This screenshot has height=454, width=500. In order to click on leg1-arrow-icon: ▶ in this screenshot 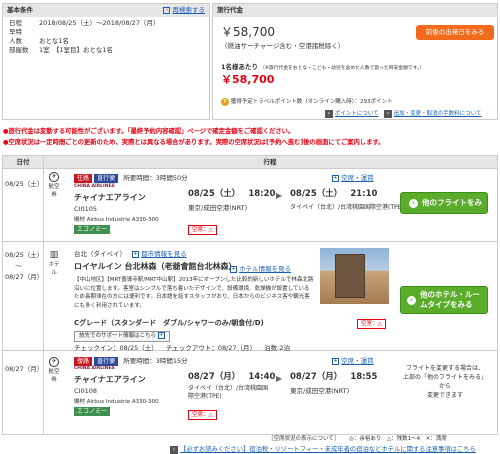, I will do `click(279, 195)`.